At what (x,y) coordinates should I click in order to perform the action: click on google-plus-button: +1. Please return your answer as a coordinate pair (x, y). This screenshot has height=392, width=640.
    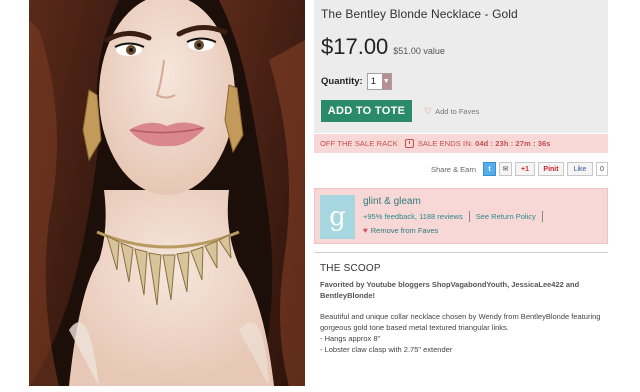
    Looking at the image, I should click on (525, 169).